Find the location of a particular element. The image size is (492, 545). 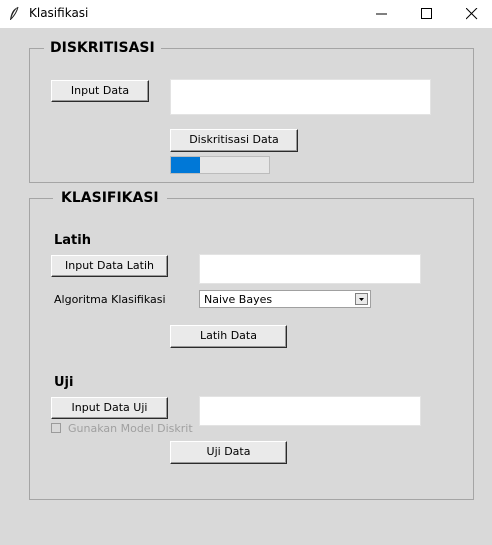

feather-icon is located at coordinates (14, 14).